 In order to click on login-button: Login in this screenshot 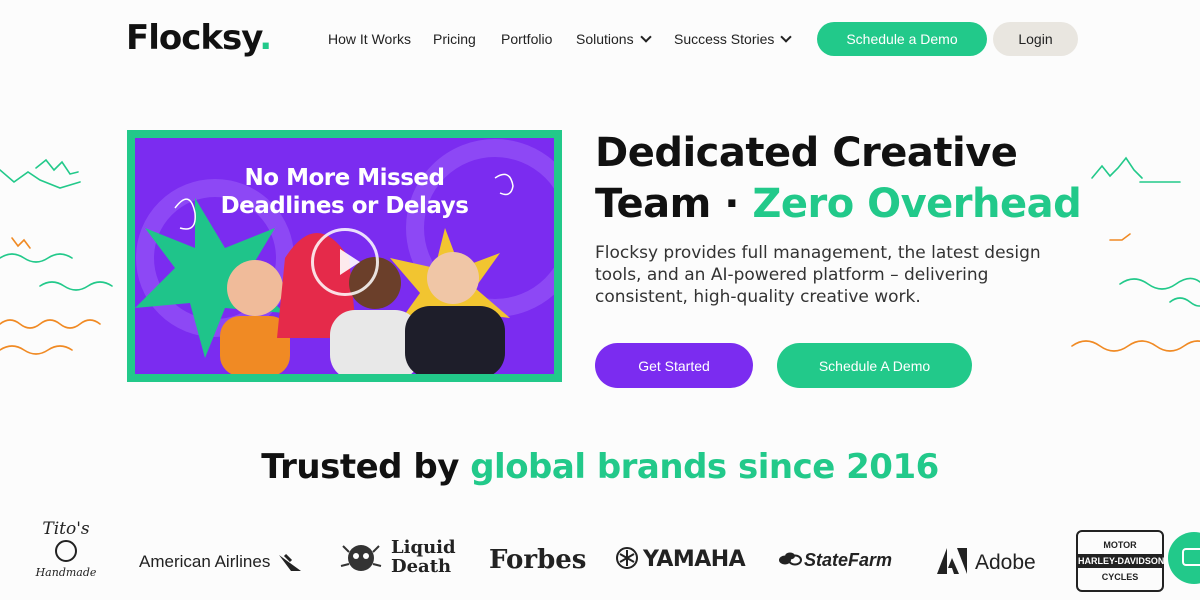, I will do `click(1035, 39)`.